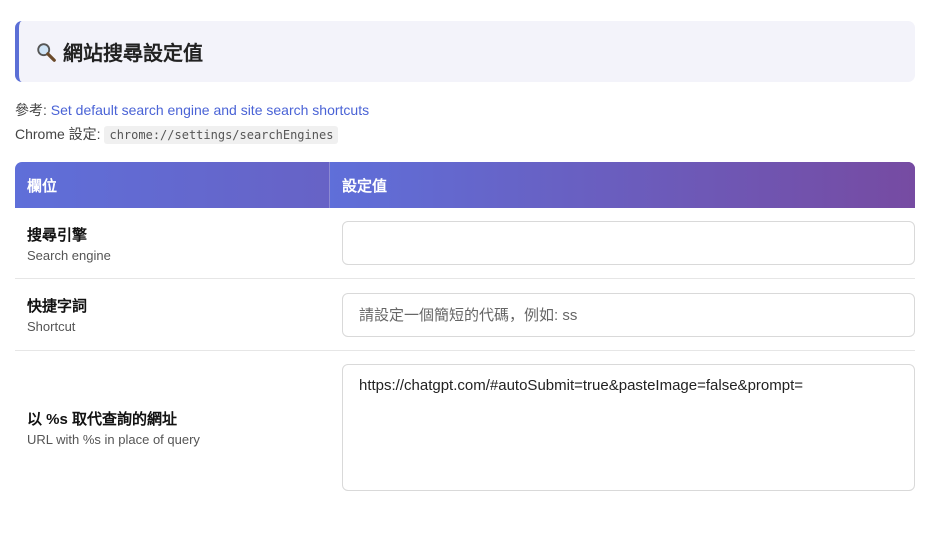  I want to click on field-label-en: Shortcut, so click(51, 326).